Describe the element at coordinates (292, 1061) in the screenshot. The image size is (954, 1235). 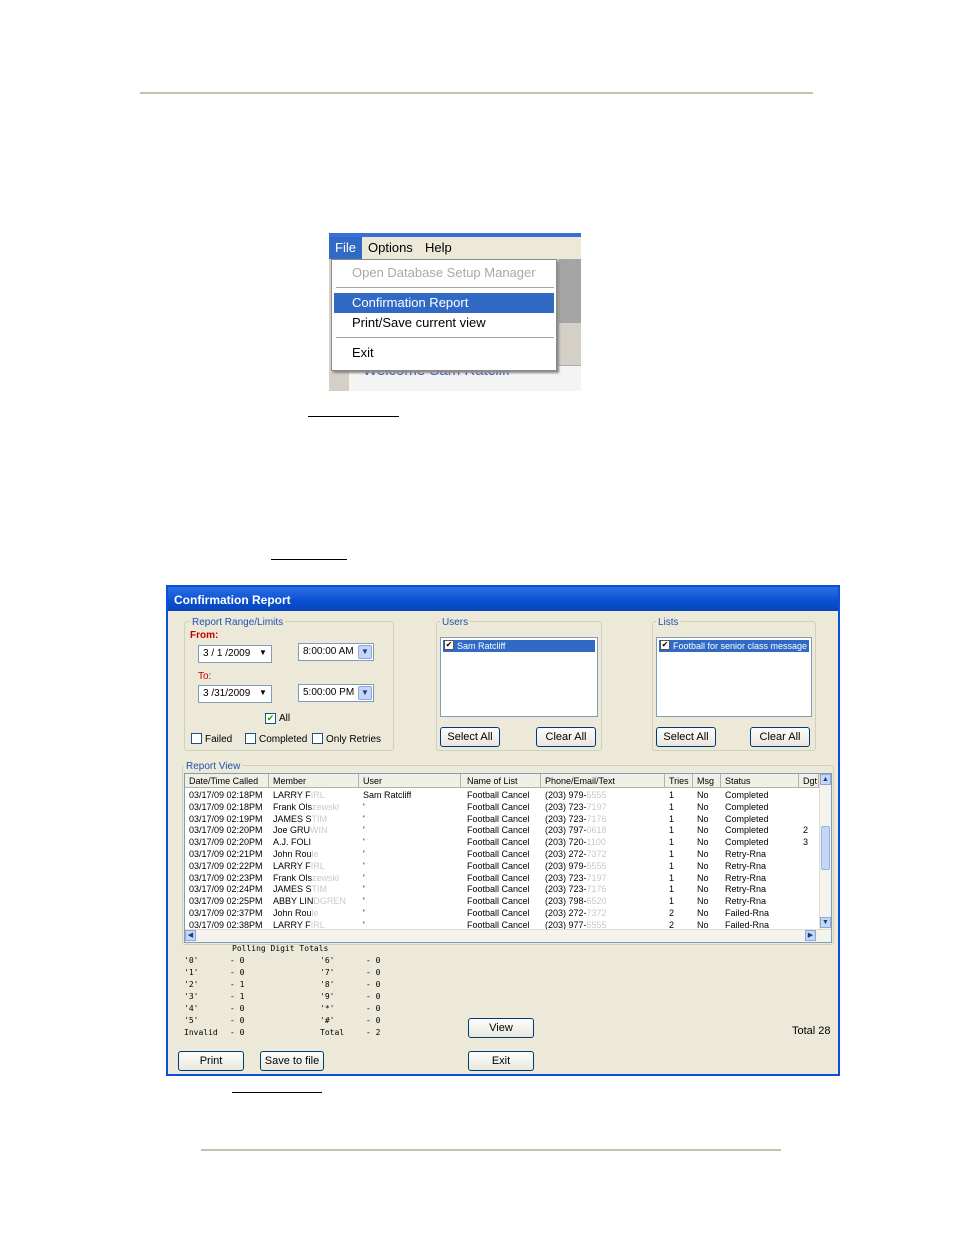
I see `save-to-file-button: Save to file` at that location.